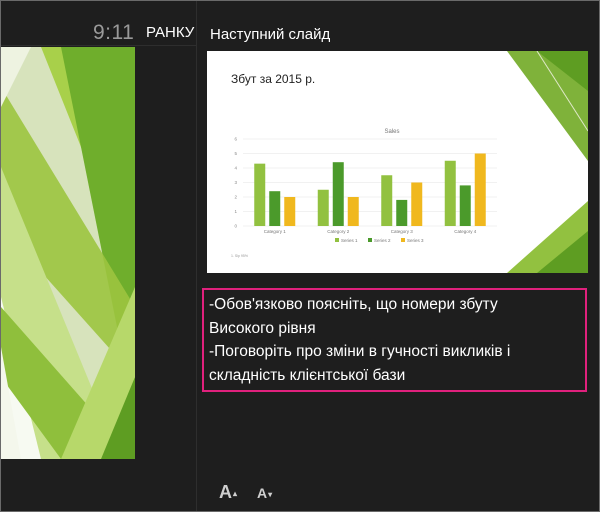  What do you see at coordinates (262, 328) in the screenshot?
I see `notes-line: Високого рівня` at bounding box center [262, 328].